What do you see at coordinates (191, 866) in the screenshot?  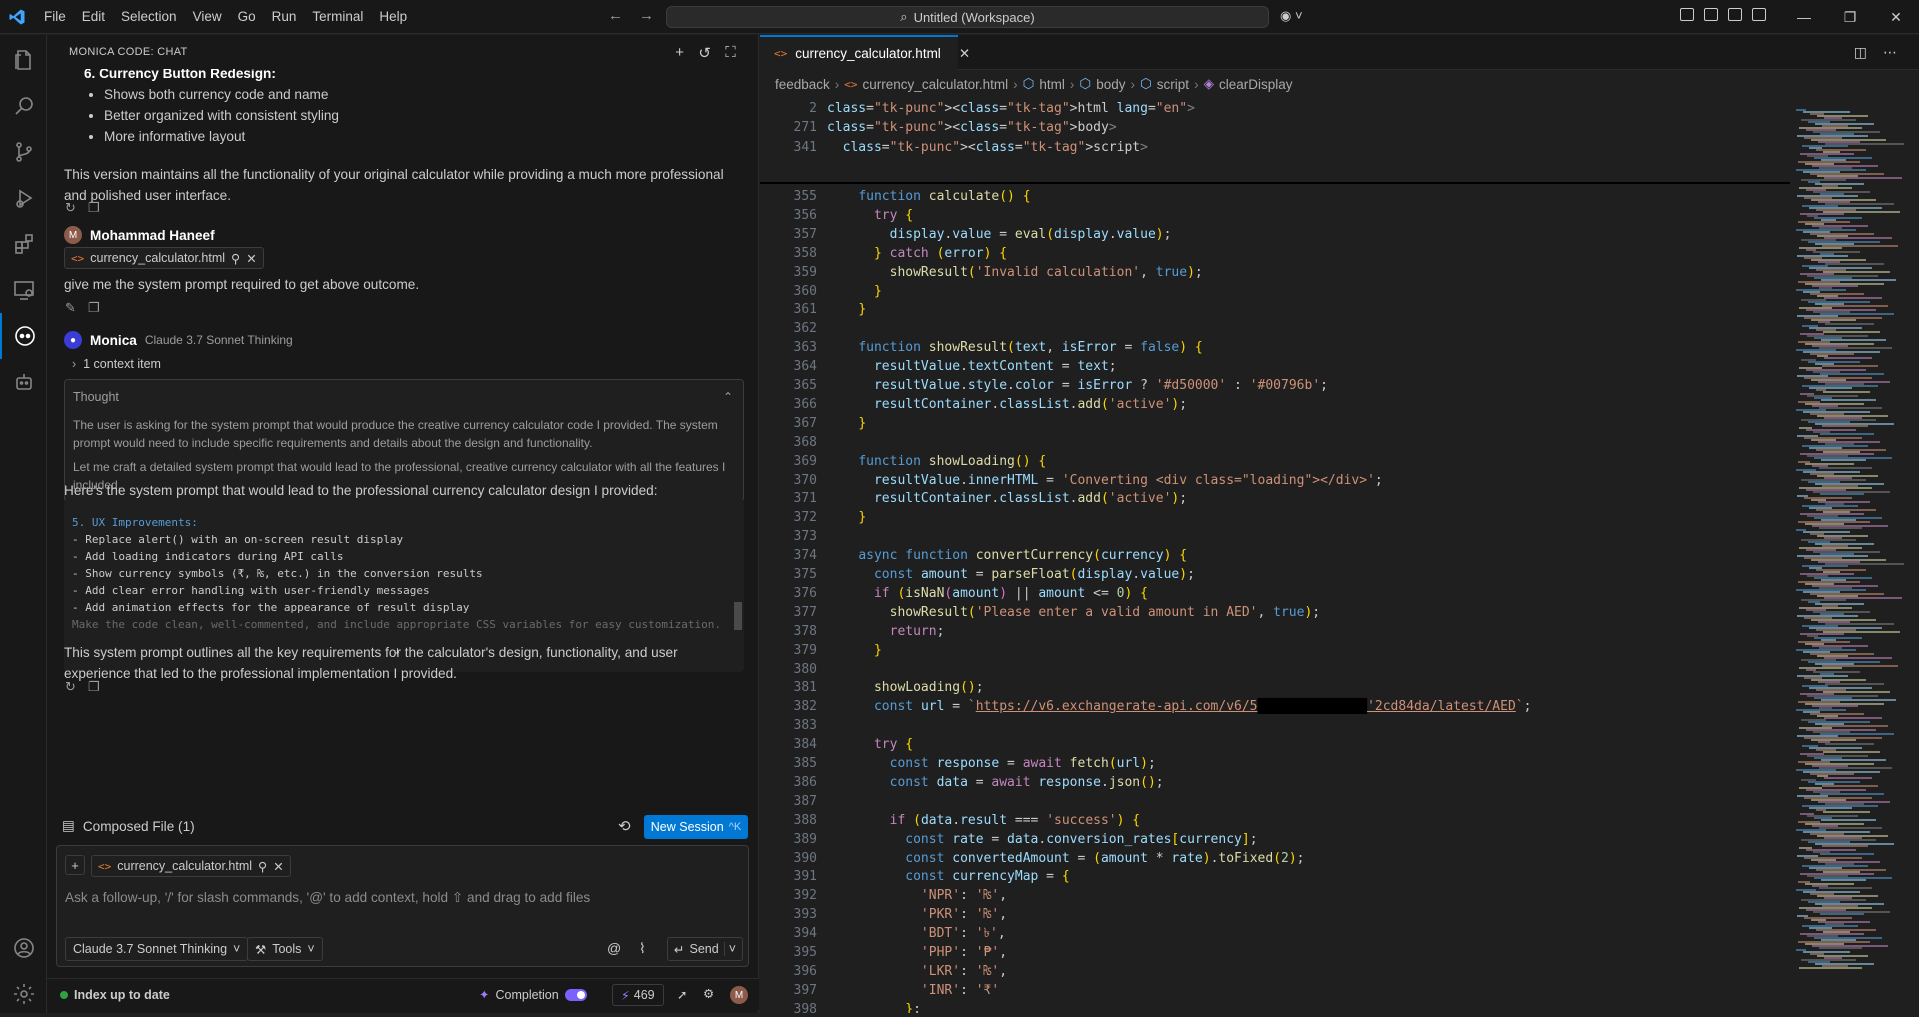 I see `input-file-pill: <> currency_calculator.html ⚲ ✕` at bounding box center [191, 866].